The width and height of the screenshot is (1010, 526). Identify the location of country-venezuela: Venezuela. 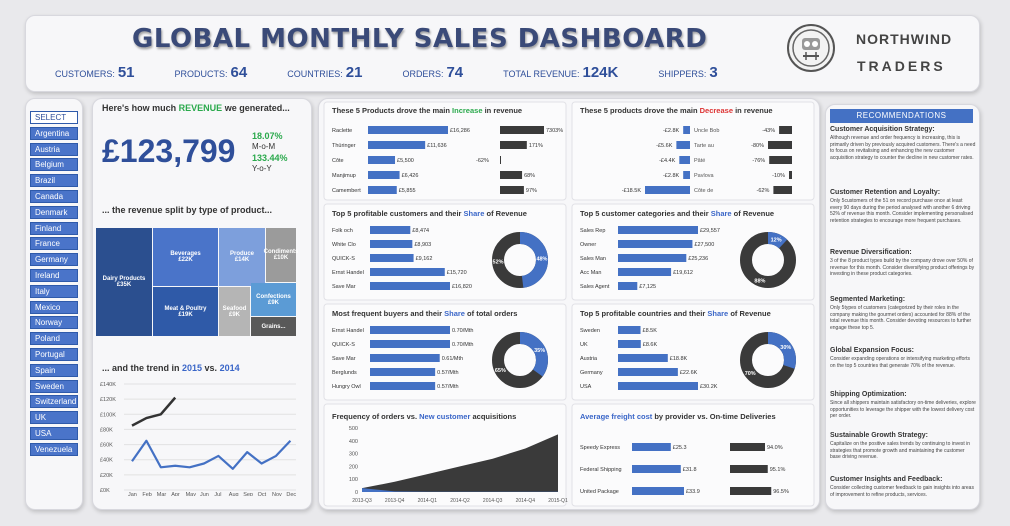
(54, 449).